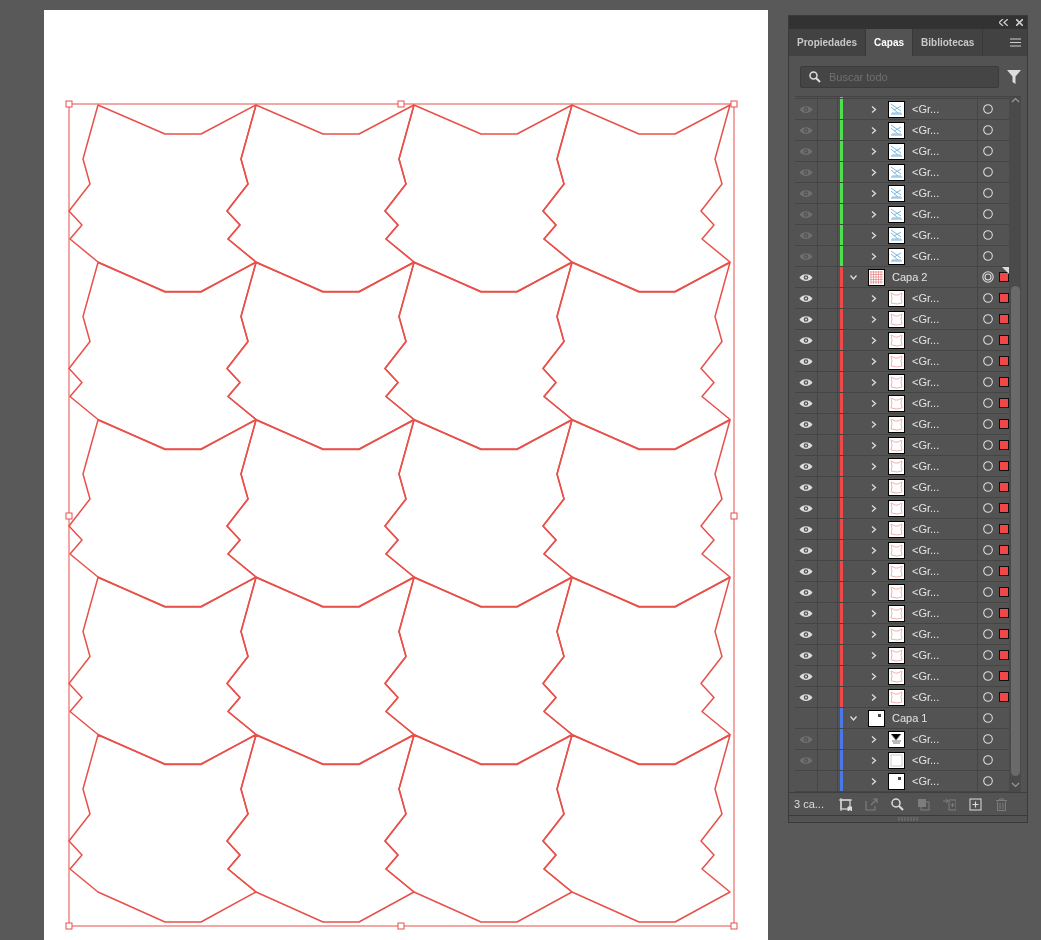 This screenshot has width=1041, height=940. I want to click on search-icon, so click(897, 804).